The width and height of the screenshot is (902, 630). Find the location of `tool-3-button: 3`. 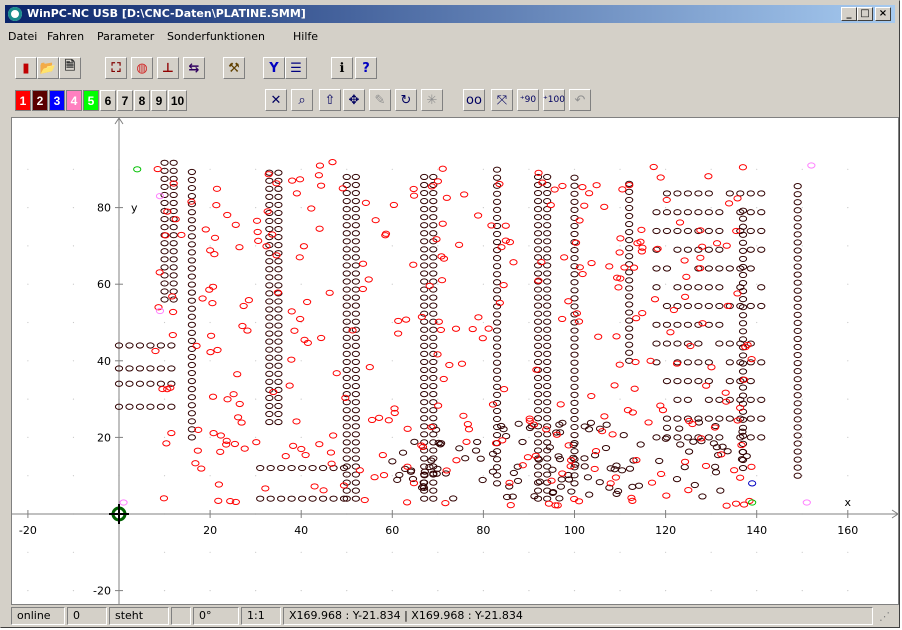

tool-3-button: 3 is located at coordinates (57, 100).